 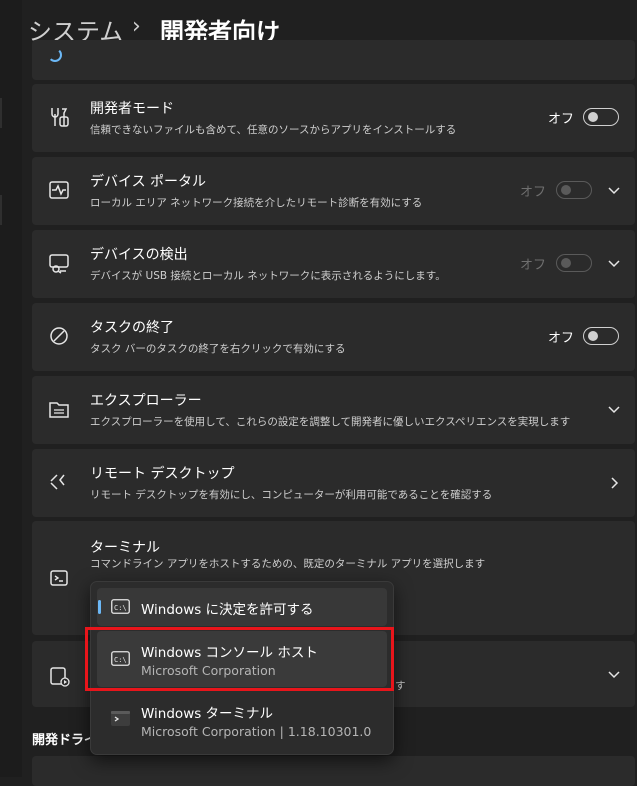 What do you see at coordinates (400, 686) in the screenshot?
I see `setting-description-fragment: す` at bounding box center [400, 686].